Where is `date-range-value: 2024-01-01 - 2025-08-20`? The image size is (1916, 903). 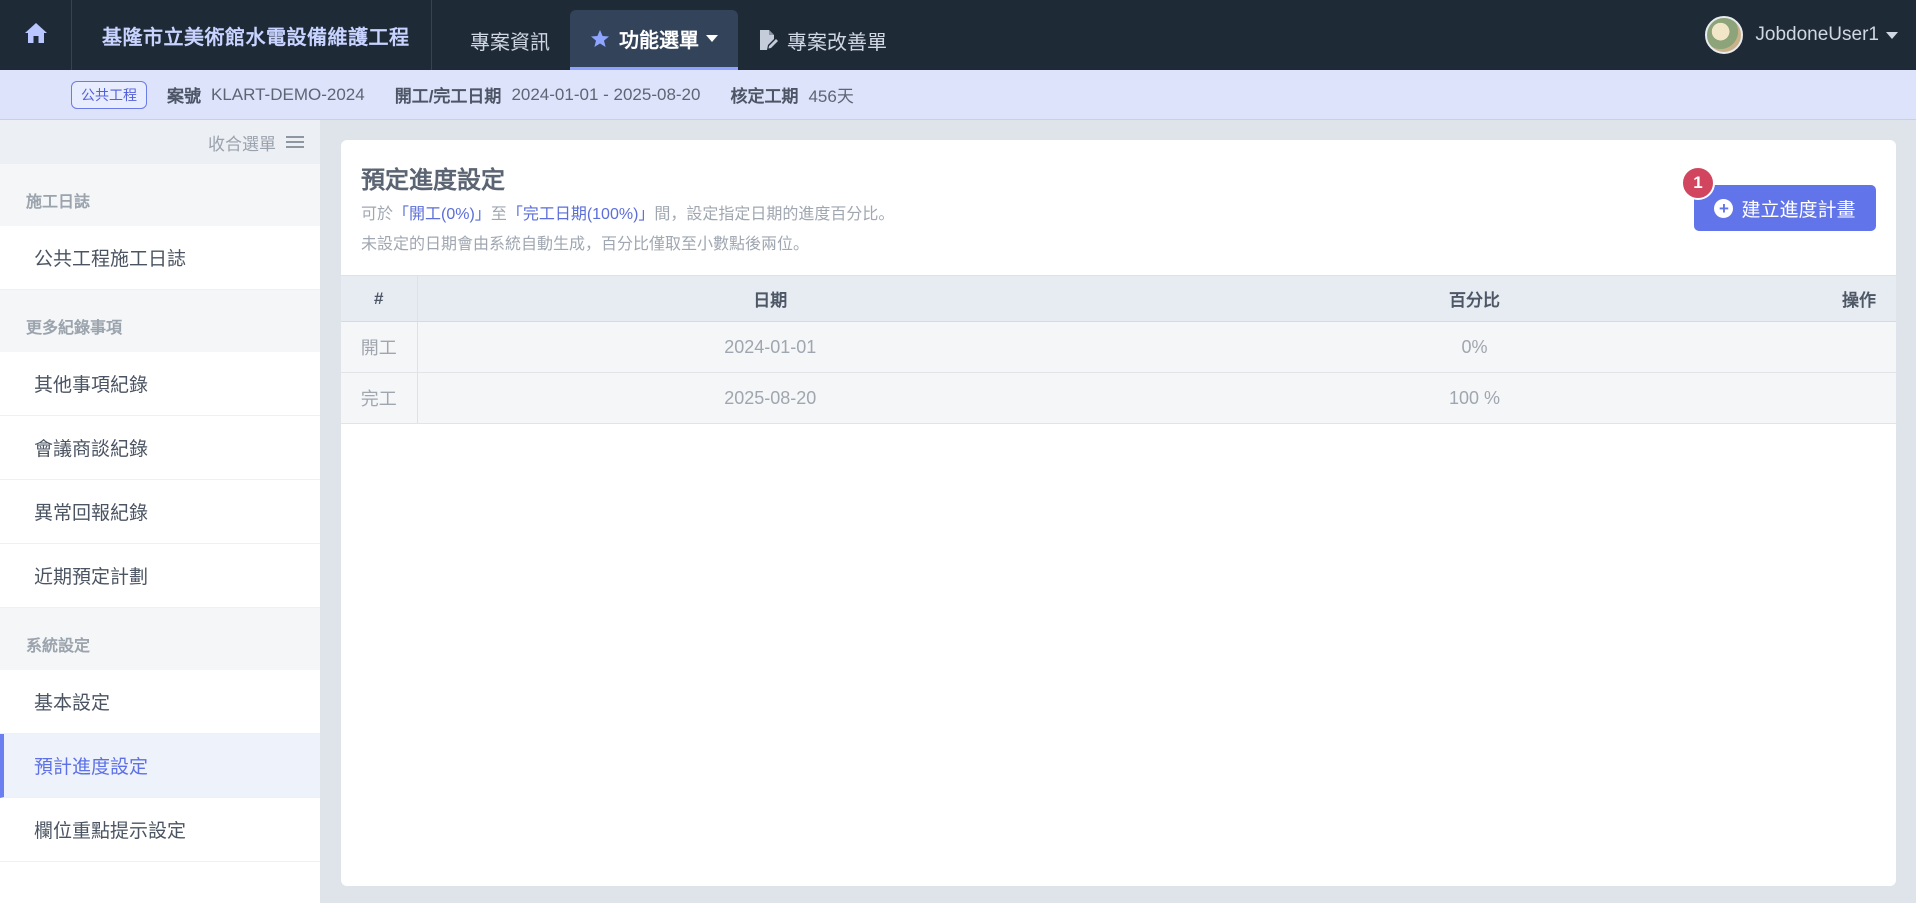 date-range-value: 2024-01-01 - 2025-08-20 is located at coordinates (606, 94).